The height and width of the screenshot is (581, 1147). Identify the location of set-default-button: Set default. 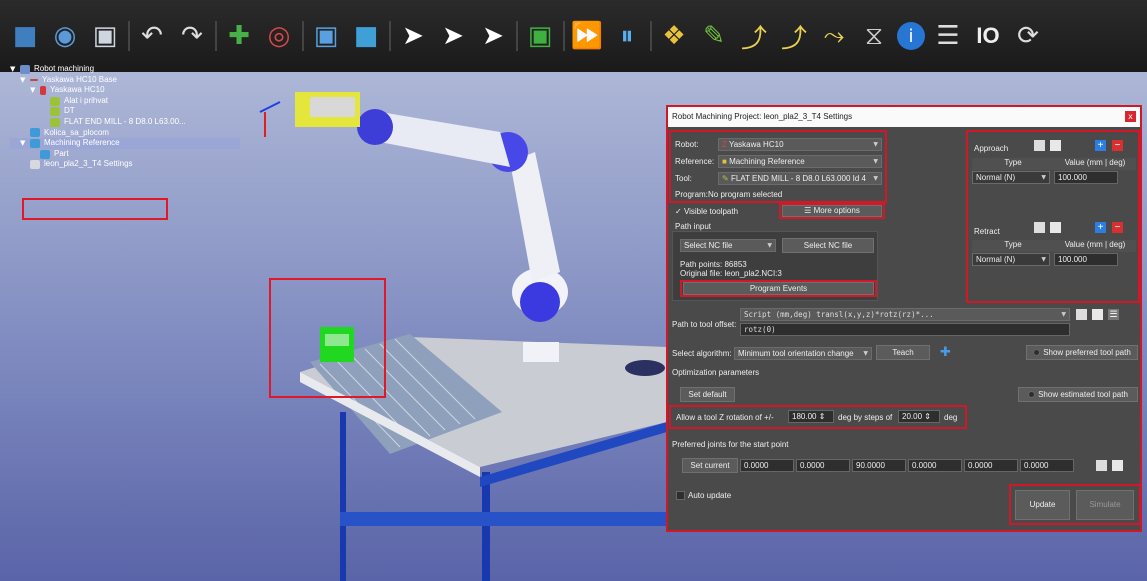
(707, 394).